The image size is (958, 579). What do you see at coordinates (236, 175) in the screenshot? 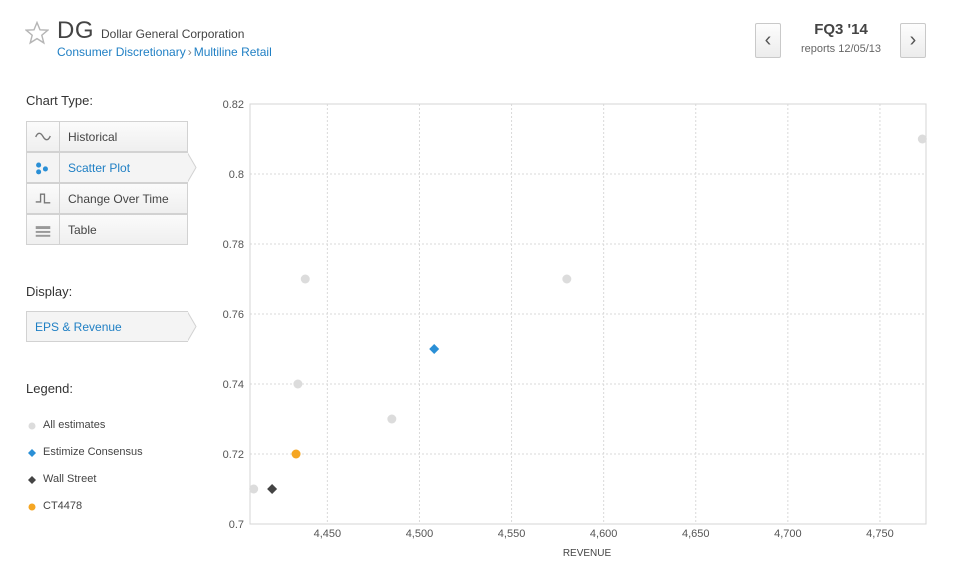
I see `y-tick-label: 0.8` at bounding box center [236, 175].